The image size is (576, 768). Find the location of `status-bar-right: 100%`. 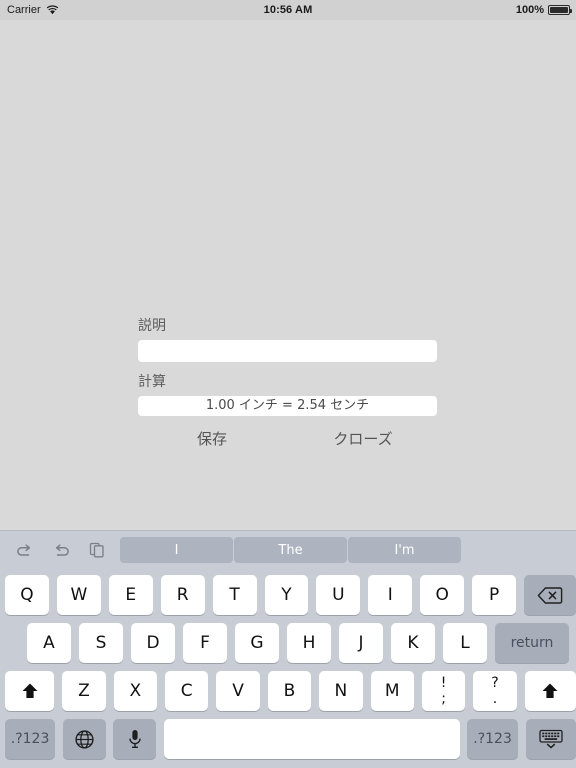

status-bar-right: 100% is located at coordinates (543, 10).